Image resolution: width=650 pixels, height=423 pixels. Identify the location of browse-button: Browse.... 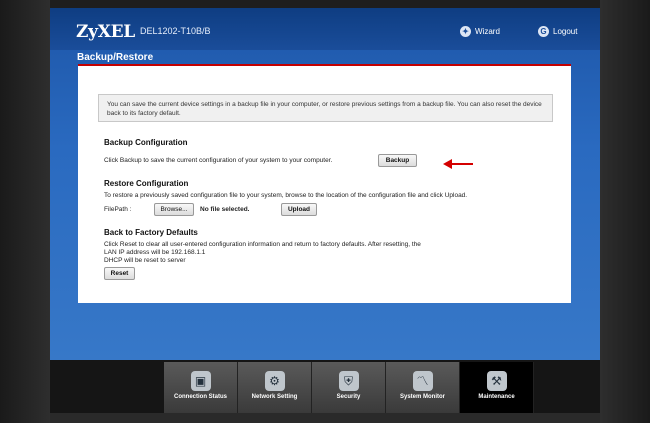
(174, 209).